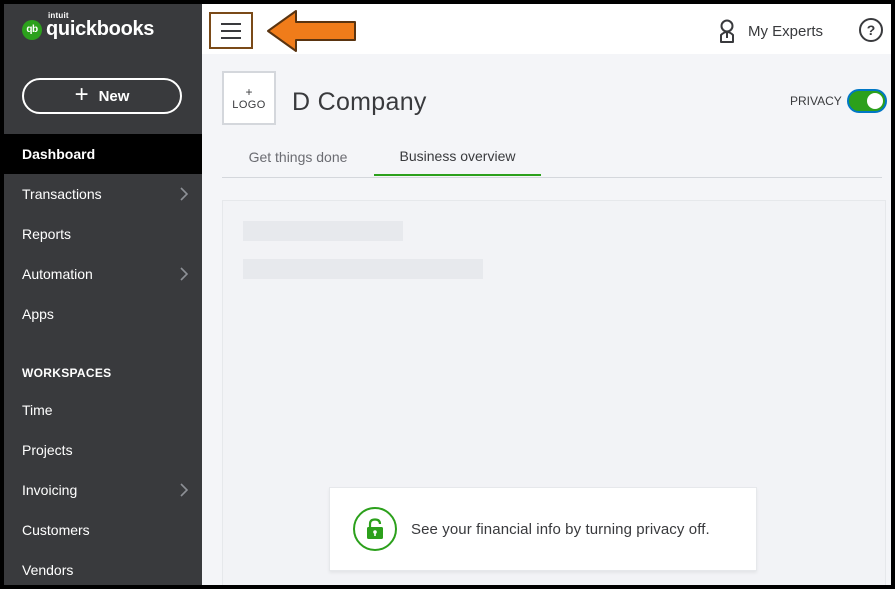 The width and height of the screenshot is (895, 589). What do you see at coordinates (50, 490) in the screenshot?
I see `sidebar-item-label: Invoicing` at bounding box center [50, 490].